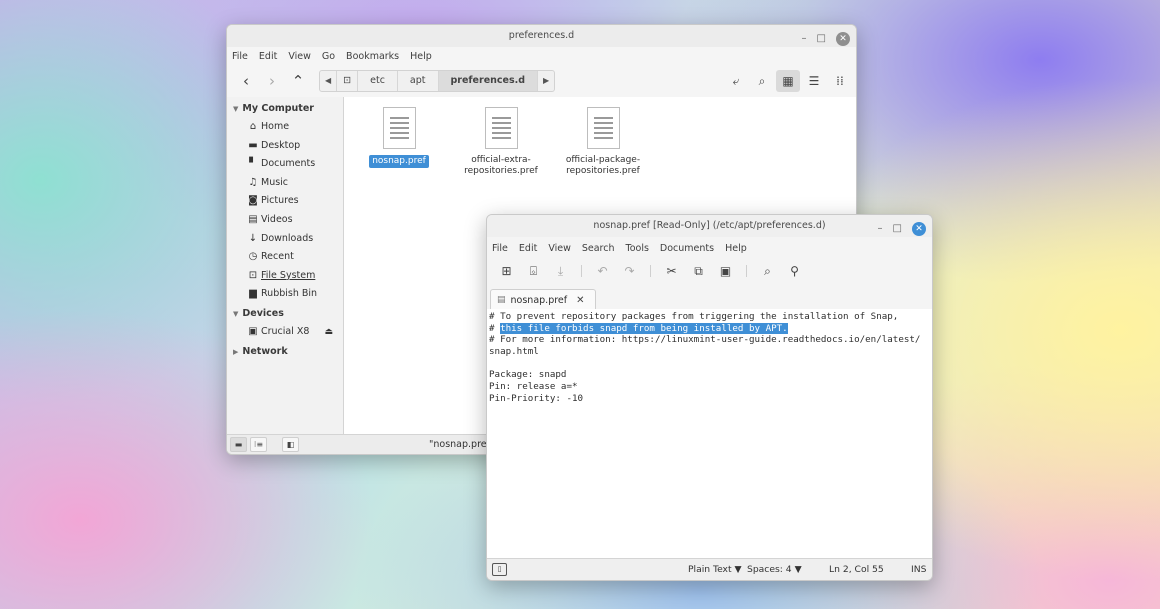 The image size is (1160, 609). Describe the element at coordinates (285, 220) in the screenshot. I see `sidebar-item-videos: ▤ Videos` at that location.